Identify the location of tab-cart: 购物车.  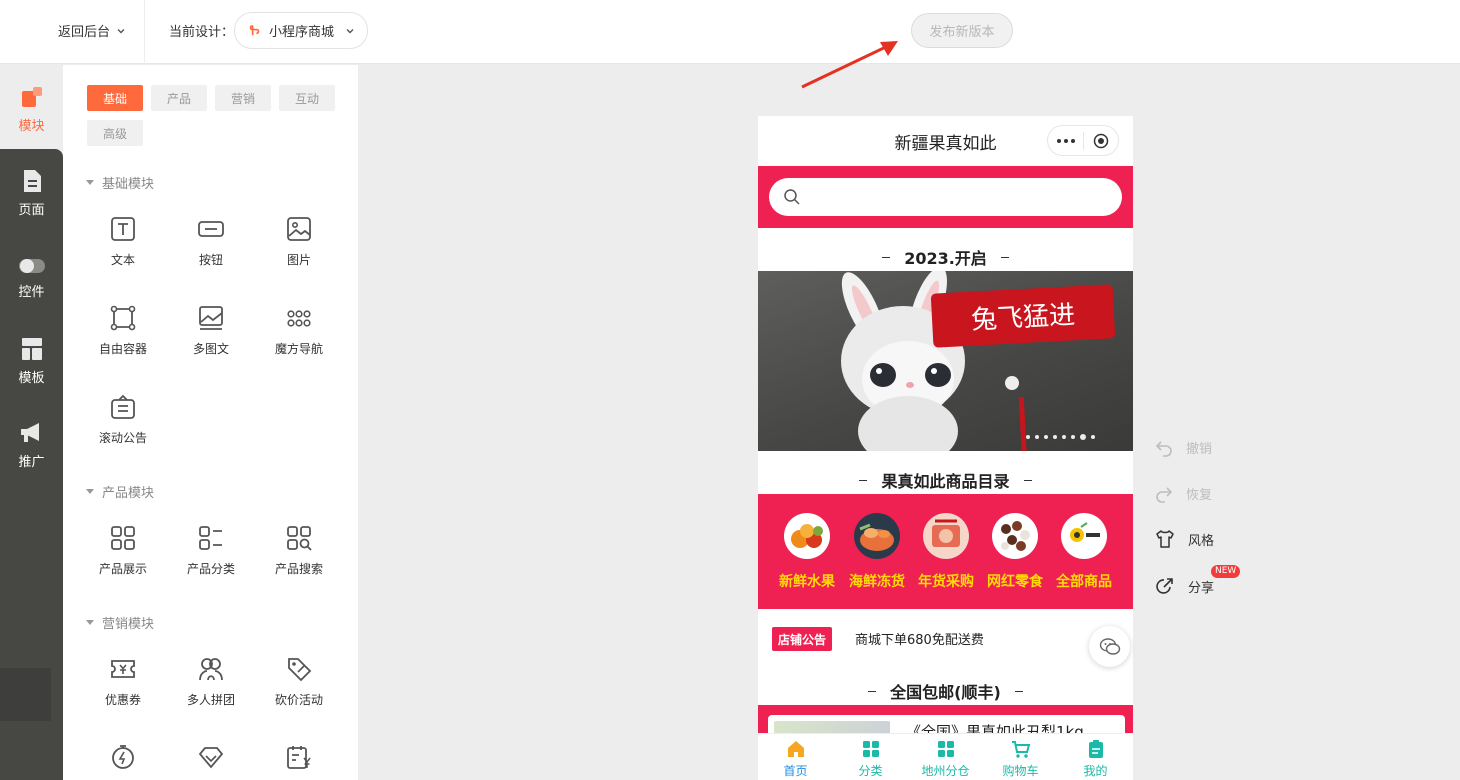
(1020, 757).